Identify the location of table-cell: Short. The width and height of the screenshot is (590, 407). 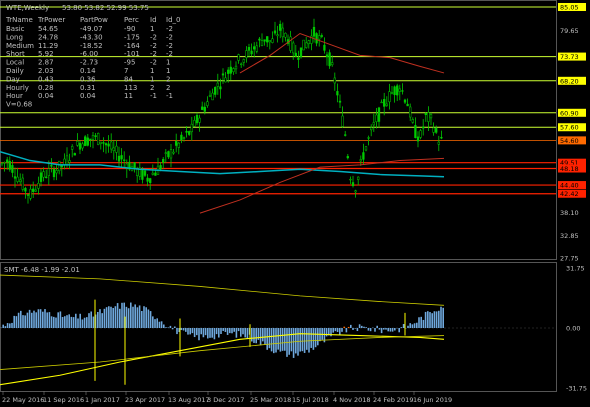
(15, 54).